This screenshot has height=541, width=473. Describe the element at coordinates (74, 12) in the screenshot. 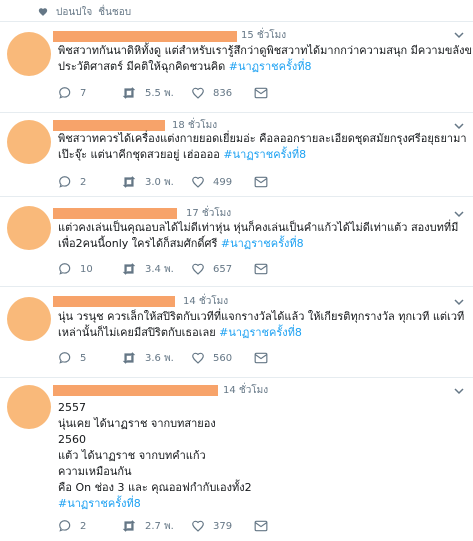

I see `liked-by-user: ปอนปใจ` at that location.